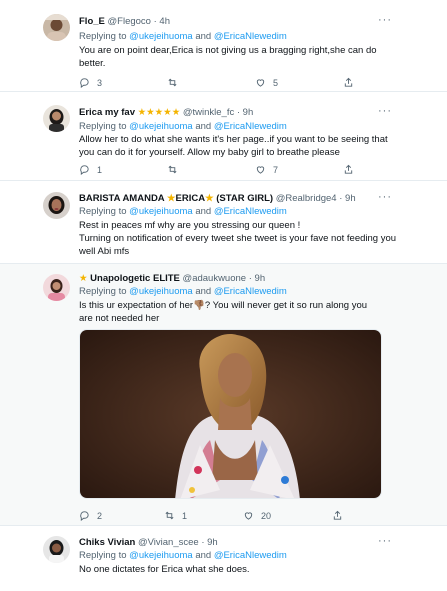 Image resolution: width=447 pixels, height=591 pixels. Describe the element at coordinates (90, 515) in the screenshot. I see `reply-button: 2` at that location.